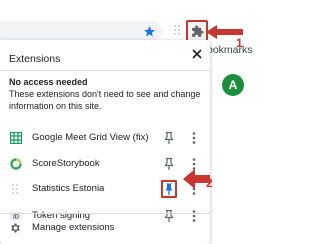 This screenshot has width=320, height=244. I want to click on extension-row-google-meet-grid-view: Google Meet Grid View (fix), so click(105, 138).